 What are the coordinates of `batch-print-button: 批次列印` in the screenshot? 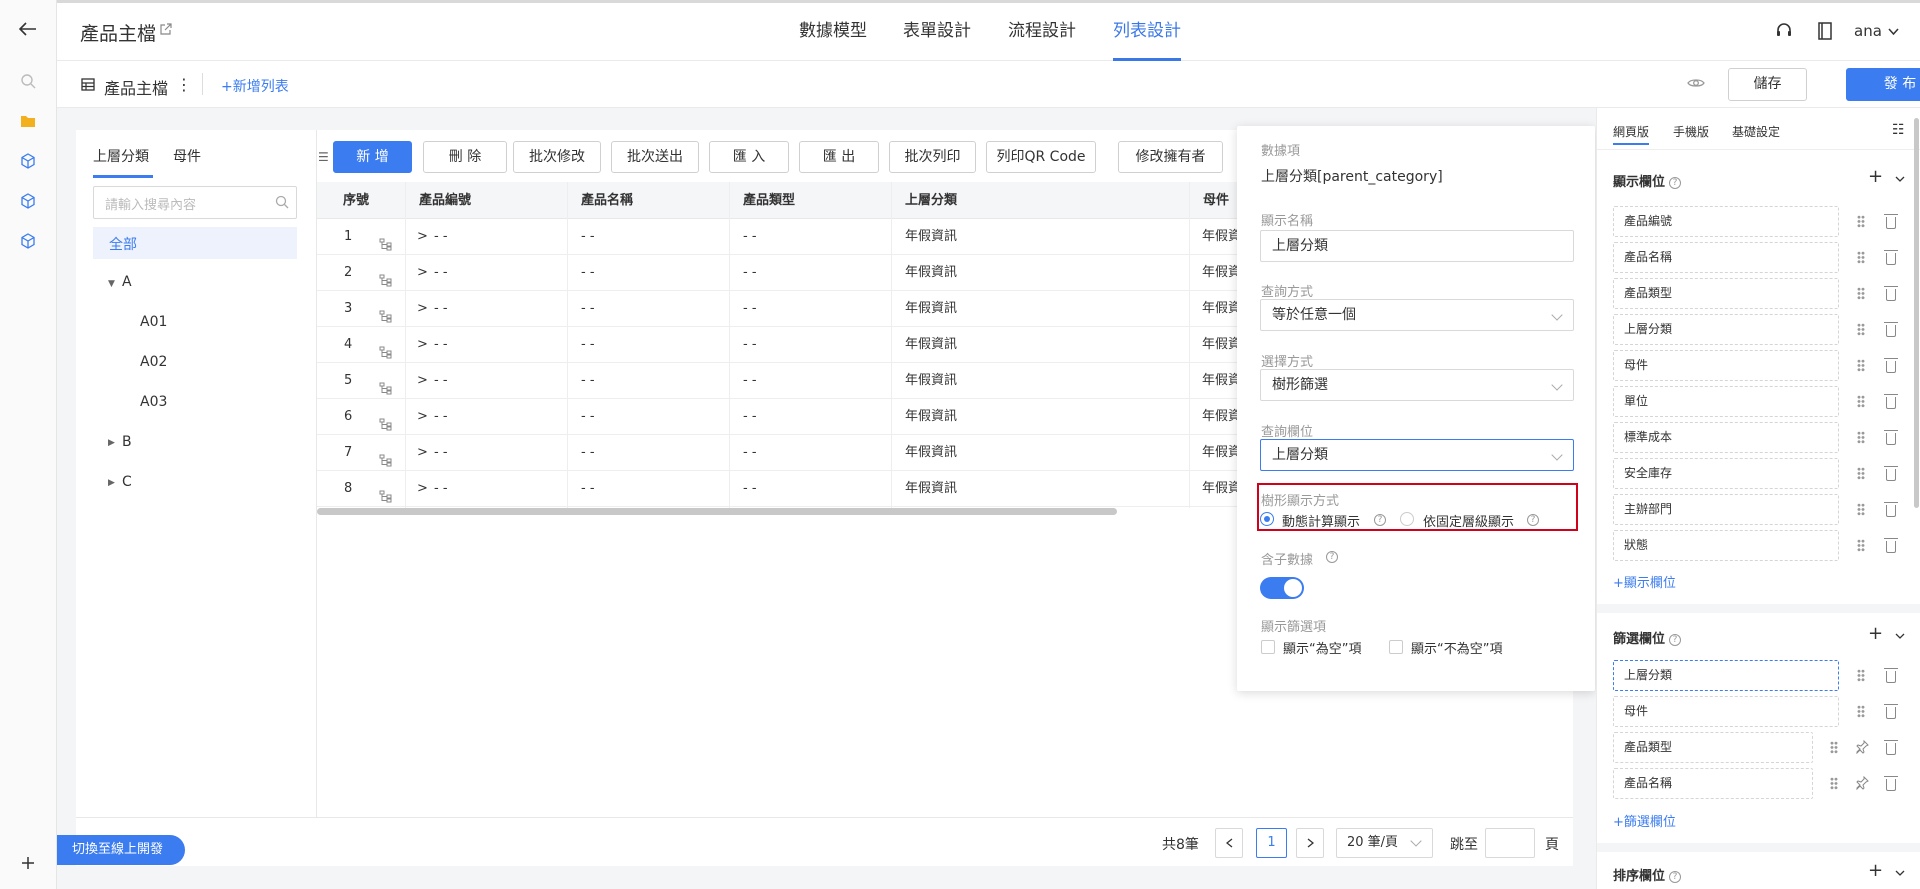 It's located at (932, 157).